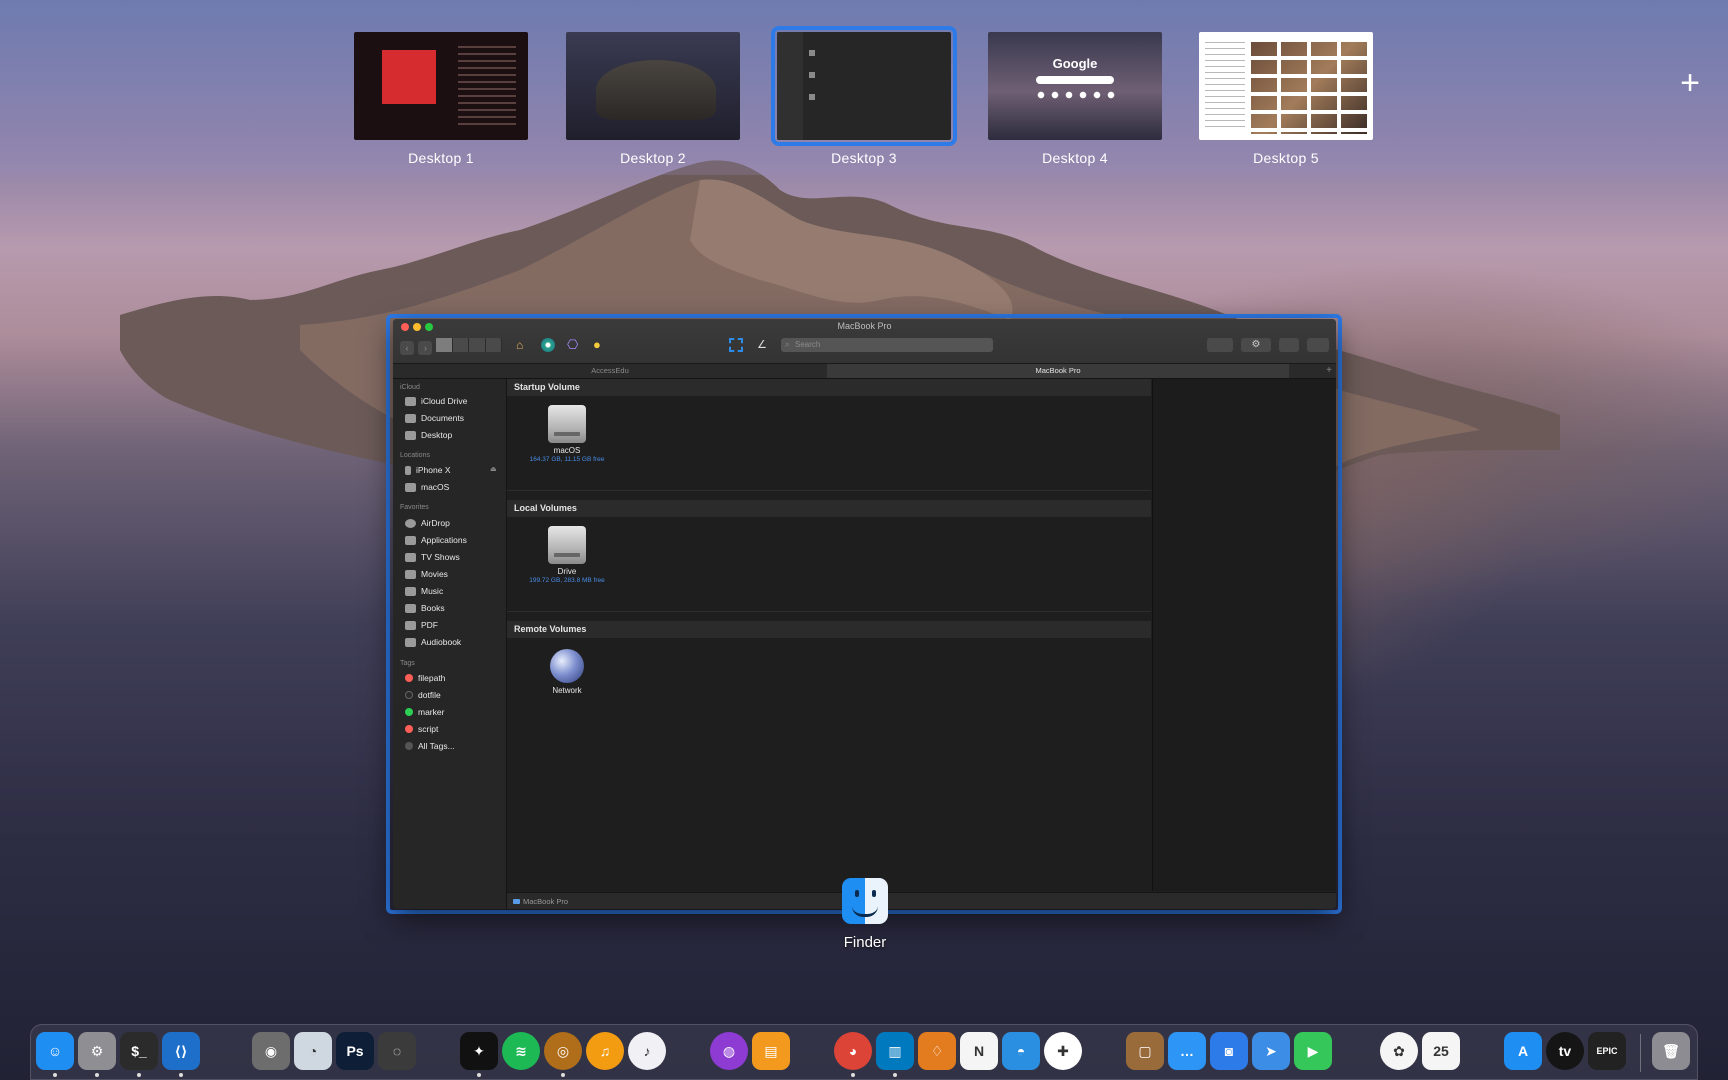 Image resolution: width=1728 pixels, height=1080 pixels. I want to click on sidebar-item-tag-script: script, so click(421, 729).